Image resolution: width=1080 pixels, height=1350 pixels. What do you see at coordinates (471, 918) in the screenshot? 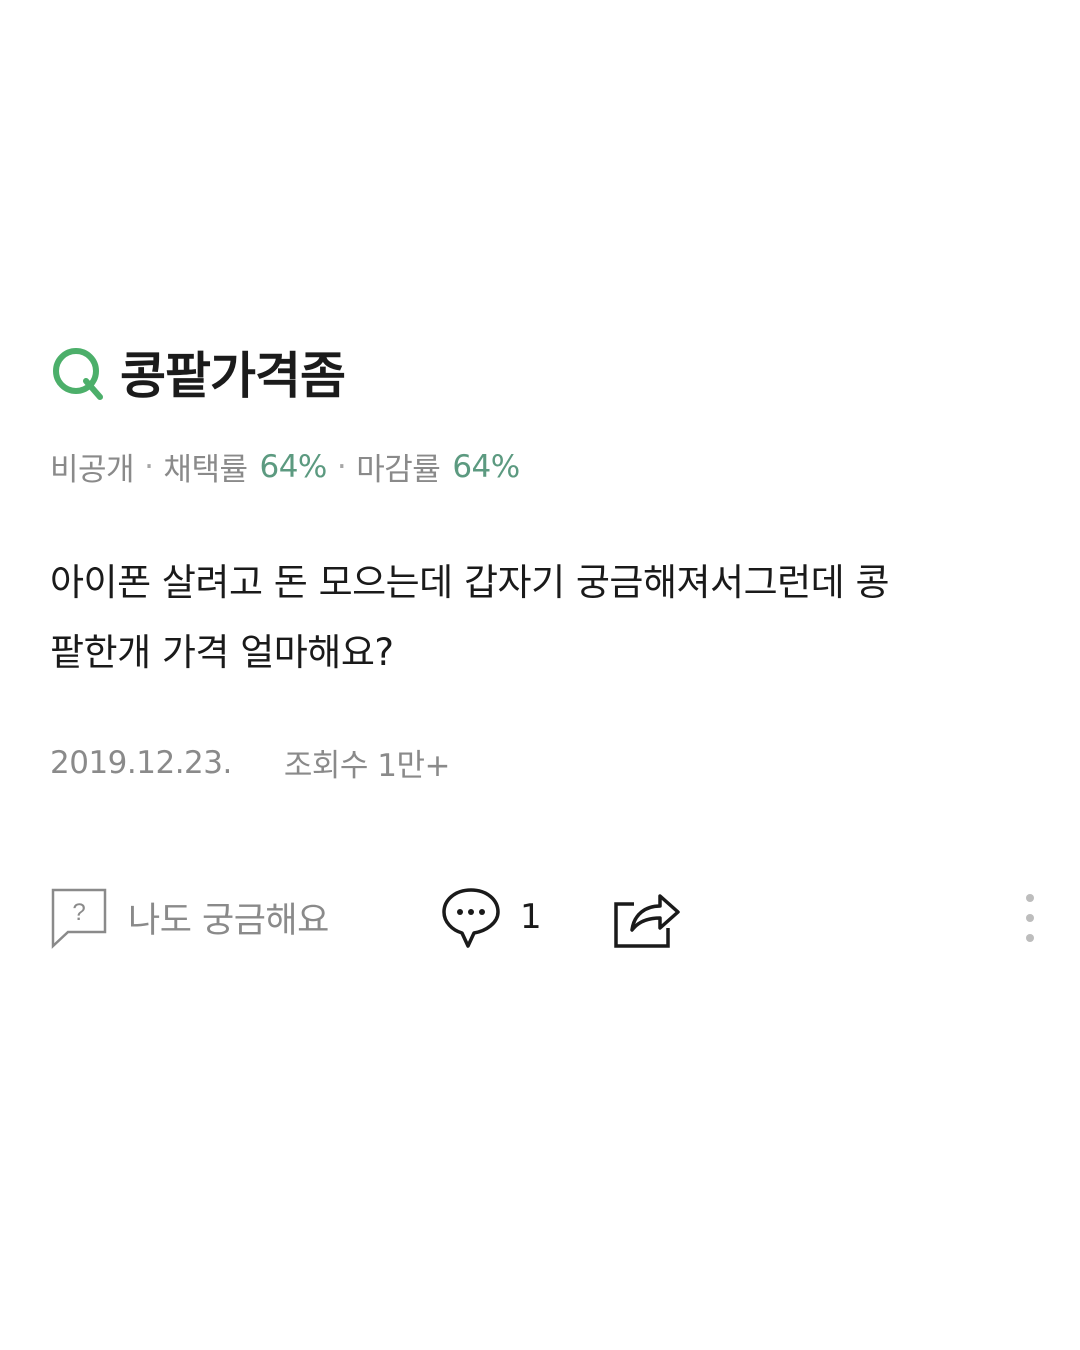
I see `comment-bubble-icon` at bounding box center [471, 918].